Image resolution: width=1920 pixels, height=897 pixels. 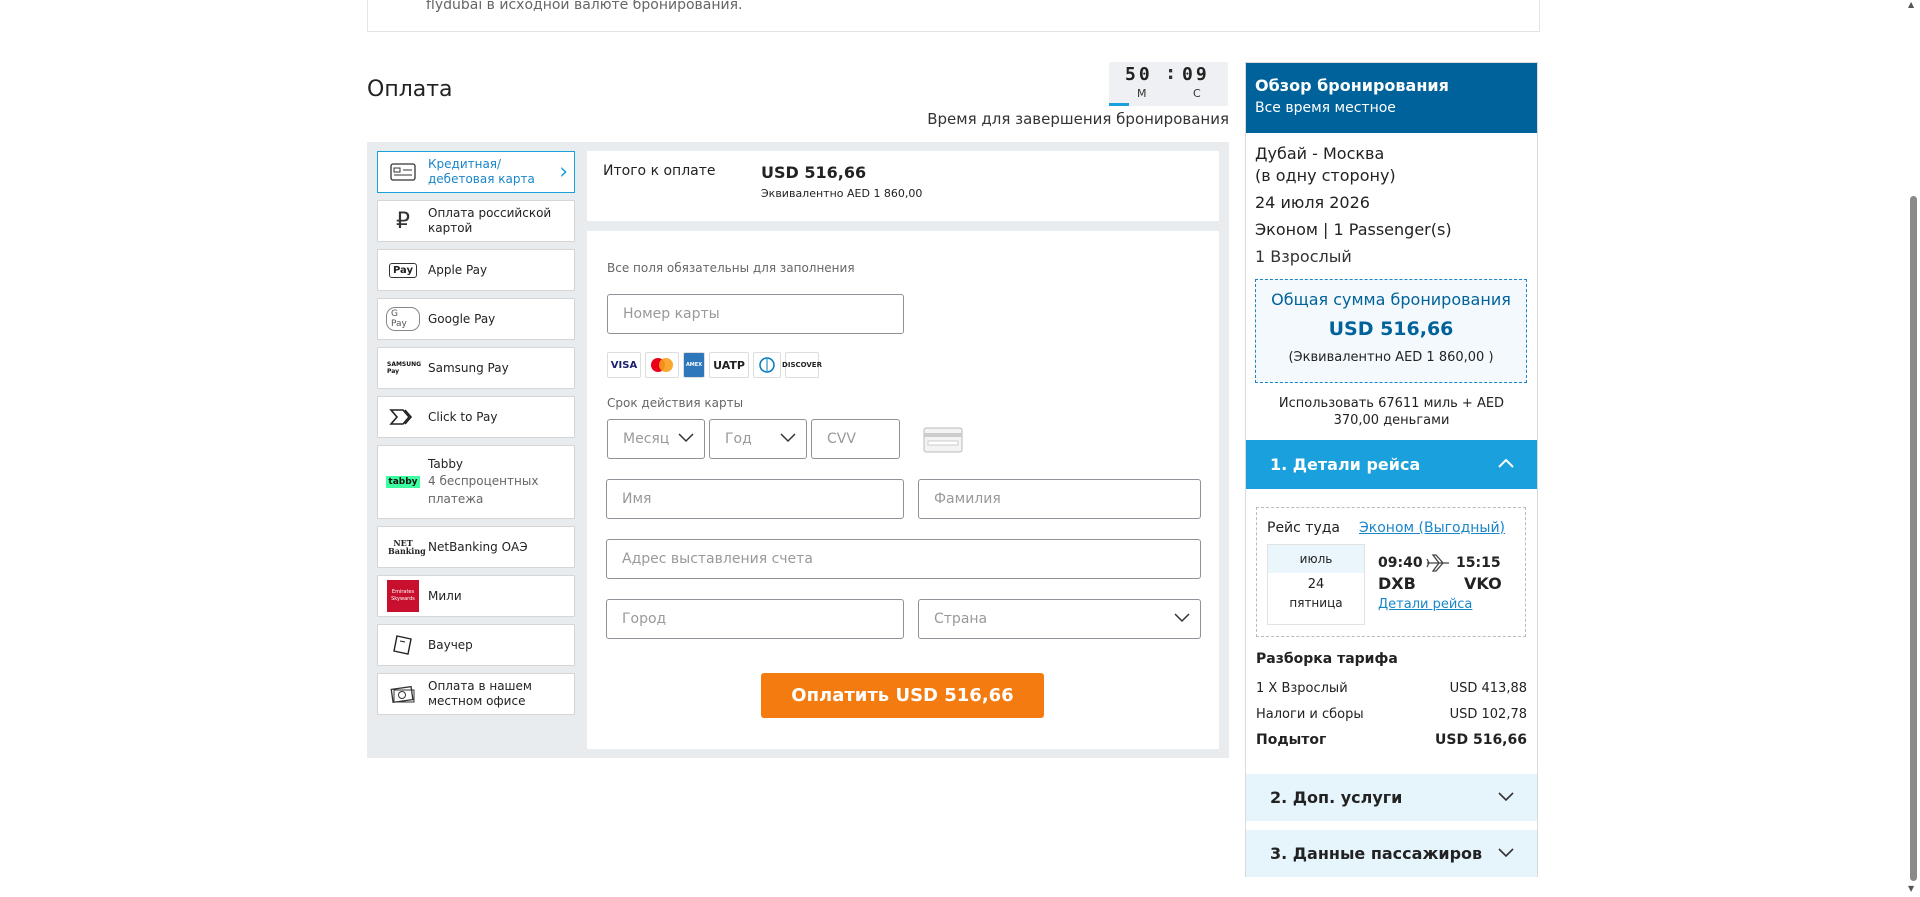 What do you see at coordinates (1391, 688) in the screenshot?
I see `fare-row: 1 X Взрослый USD 413,88` at bounding box center [1391, 688].